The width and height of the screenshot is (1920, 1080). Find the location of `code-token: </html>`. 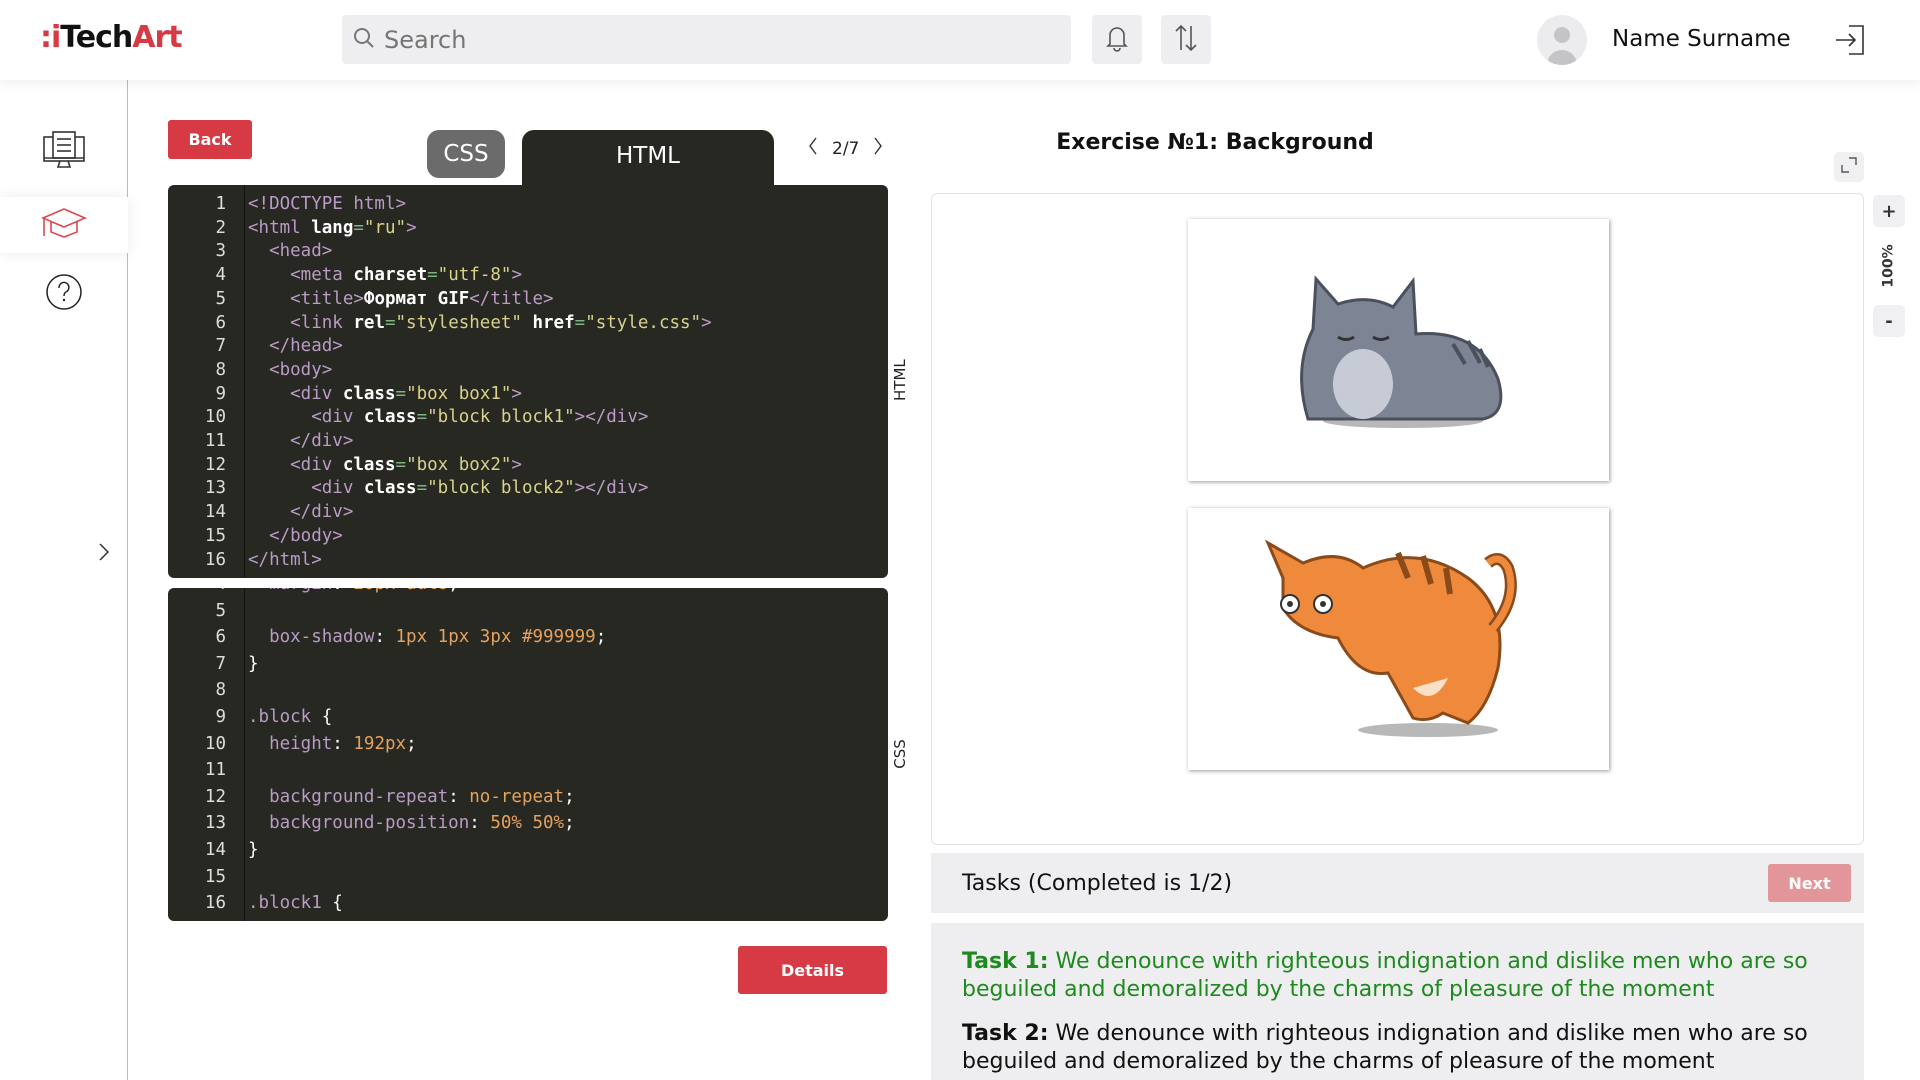

code-token: </html> is located at coordinates (285, 559).